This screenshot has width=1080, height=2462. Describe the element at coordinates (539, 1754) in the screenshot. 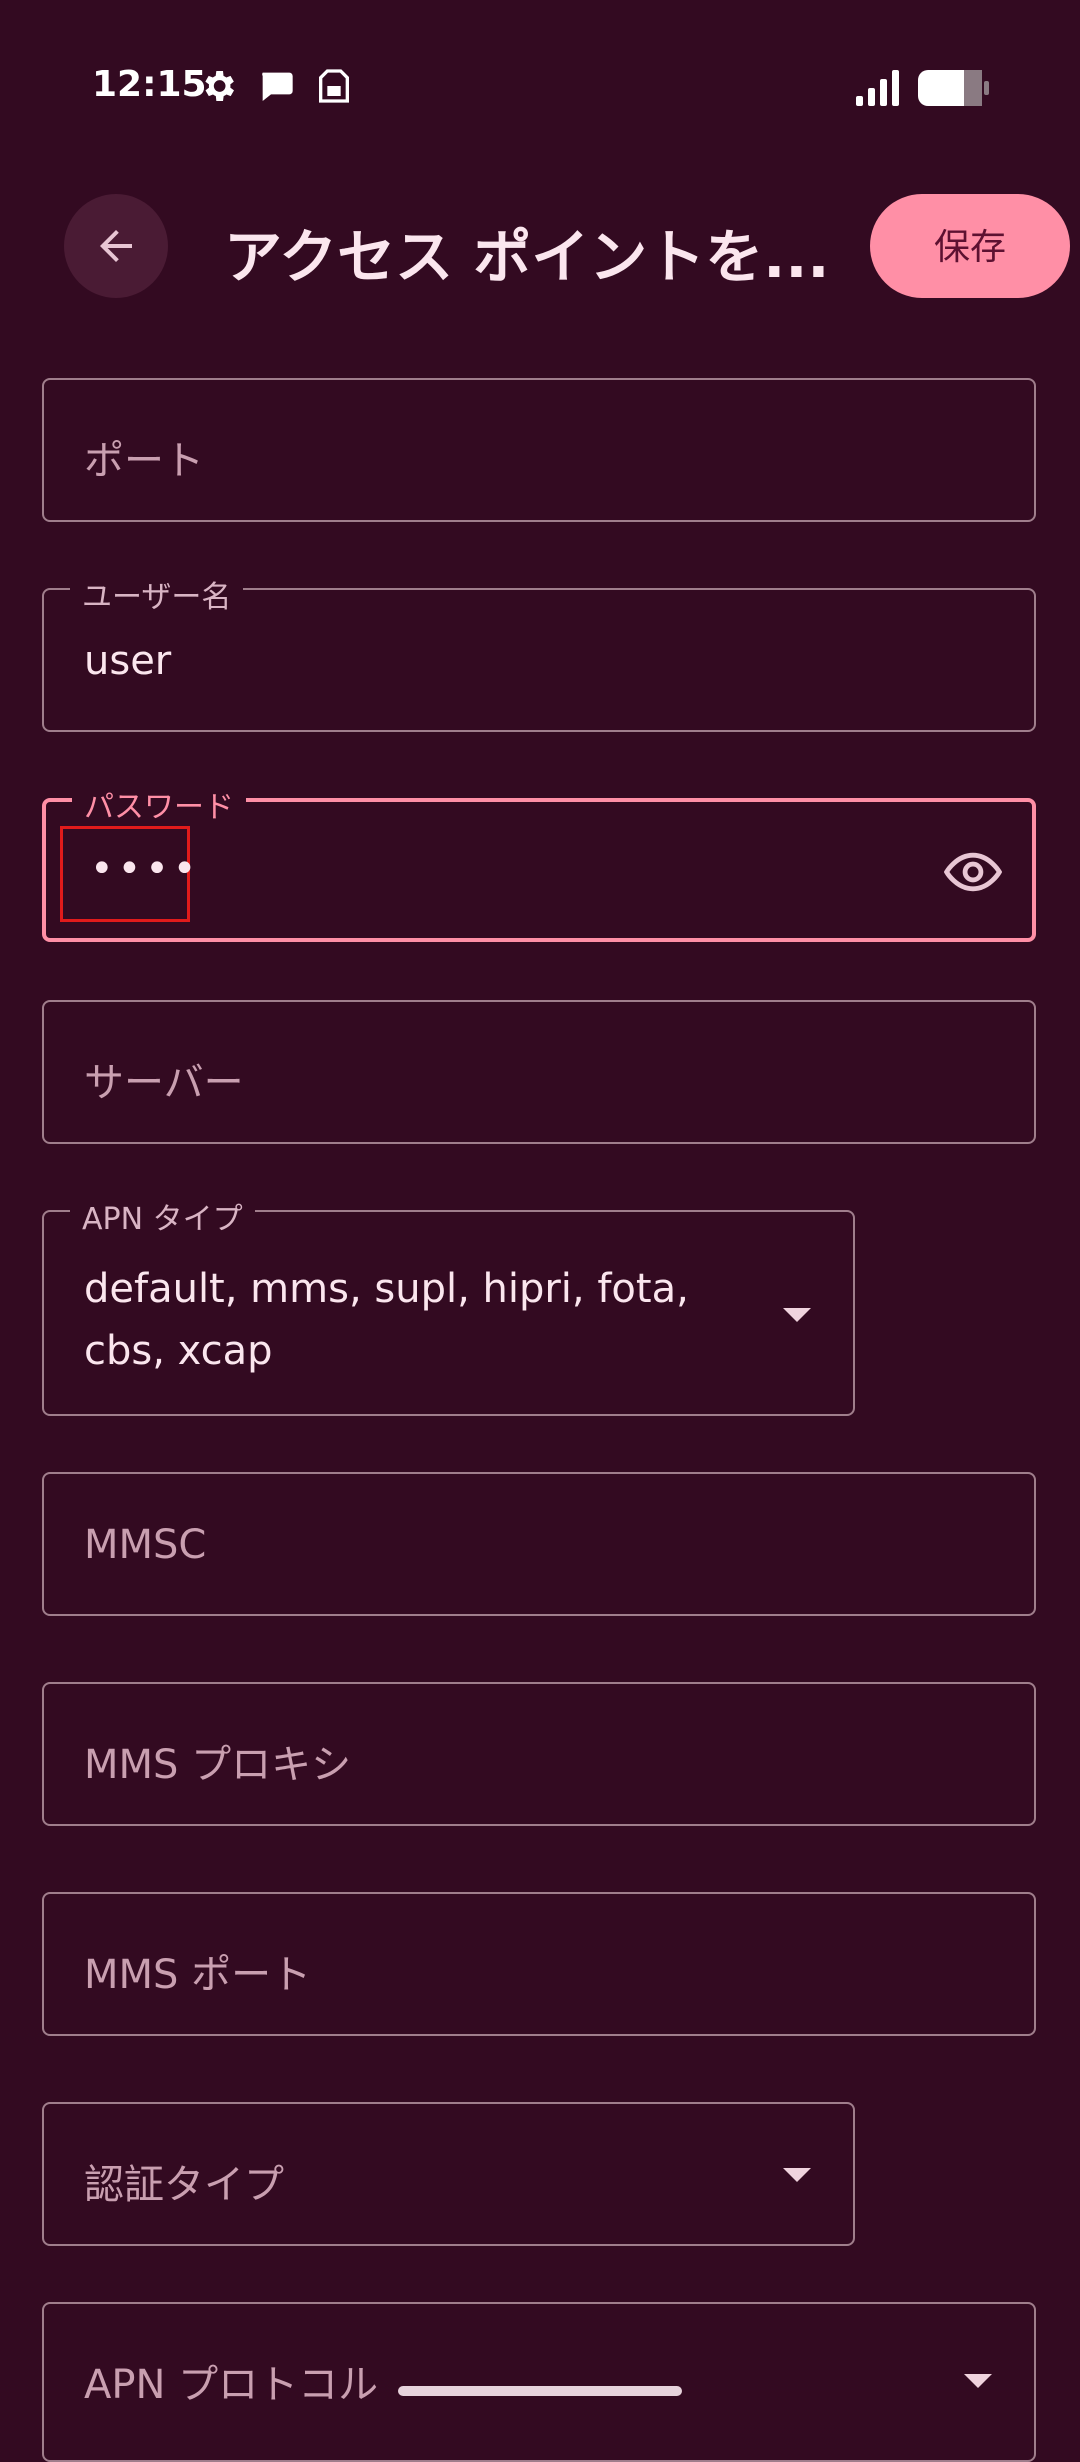

I see `mms-proxy-field: MMS プロキシ` at that location.